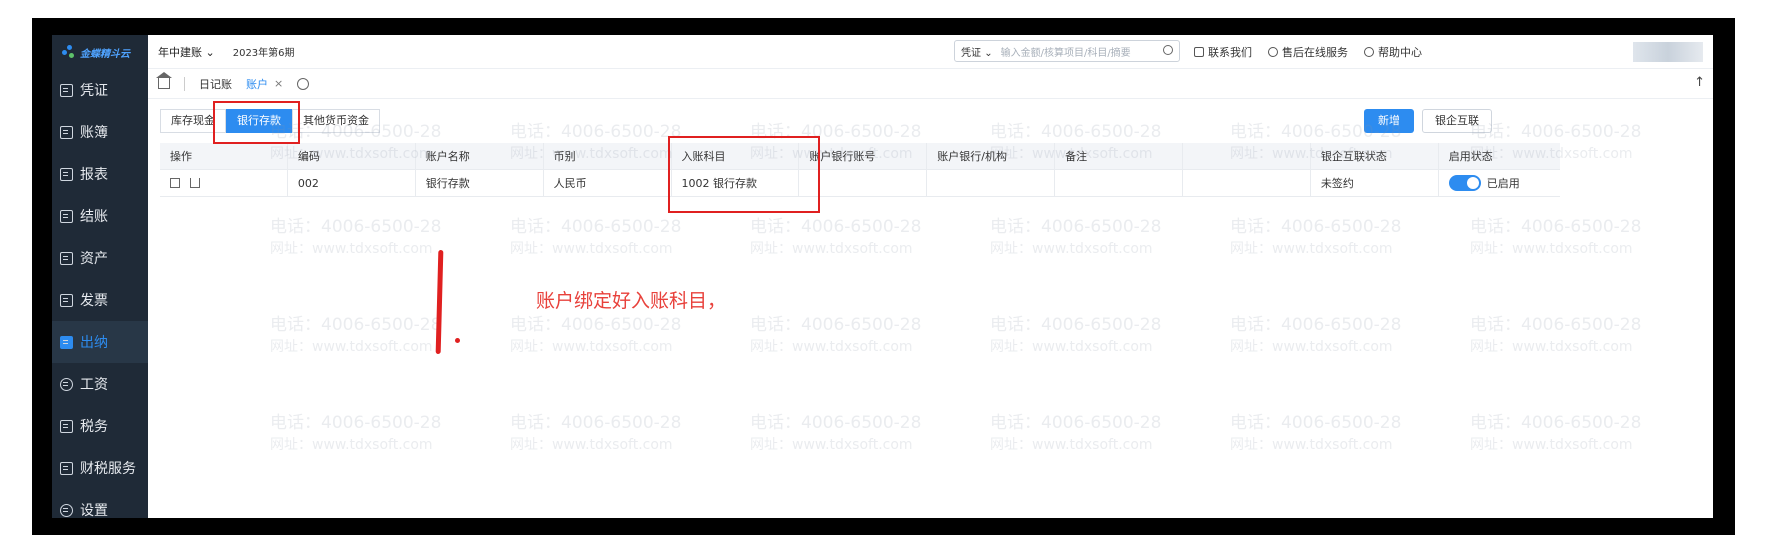  What do you see at coordinates (480, 183) in the screenshot?
I see `cell-account-name: 银行存款` at bounding box center [480, 183].